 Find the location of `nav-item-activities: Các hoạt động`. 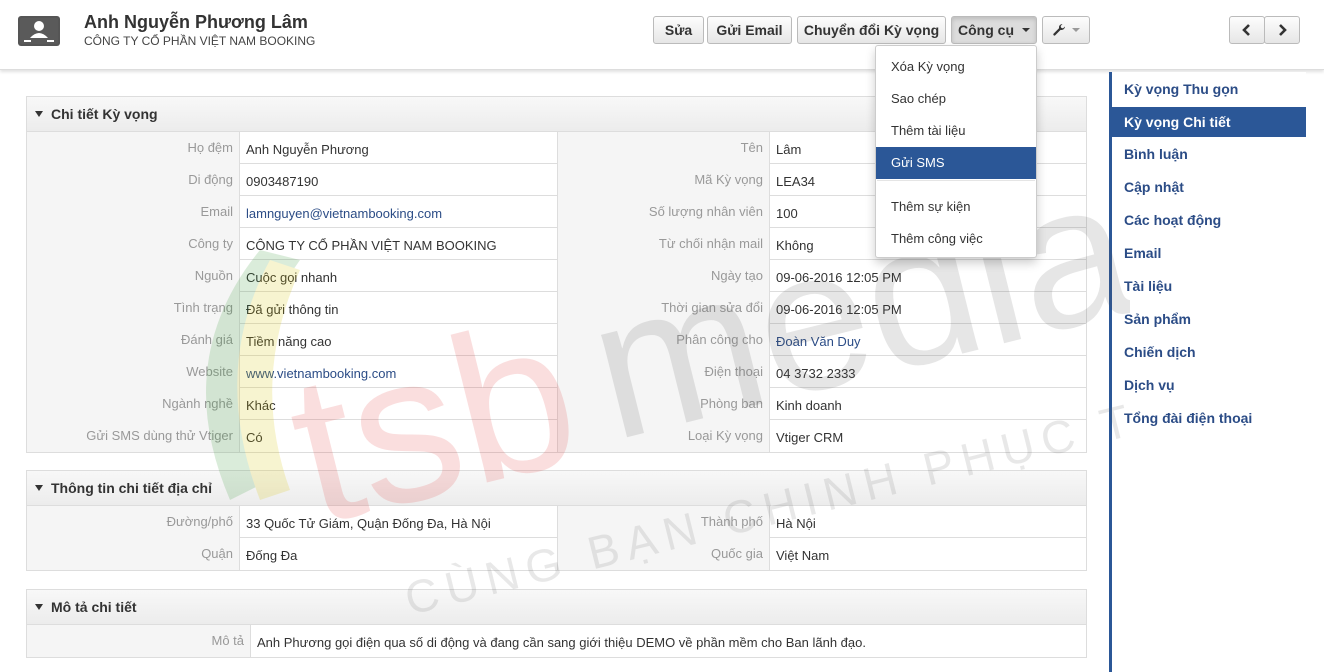

nav-item-activities: Các hoạt động is located at coordinates (1209, 220).